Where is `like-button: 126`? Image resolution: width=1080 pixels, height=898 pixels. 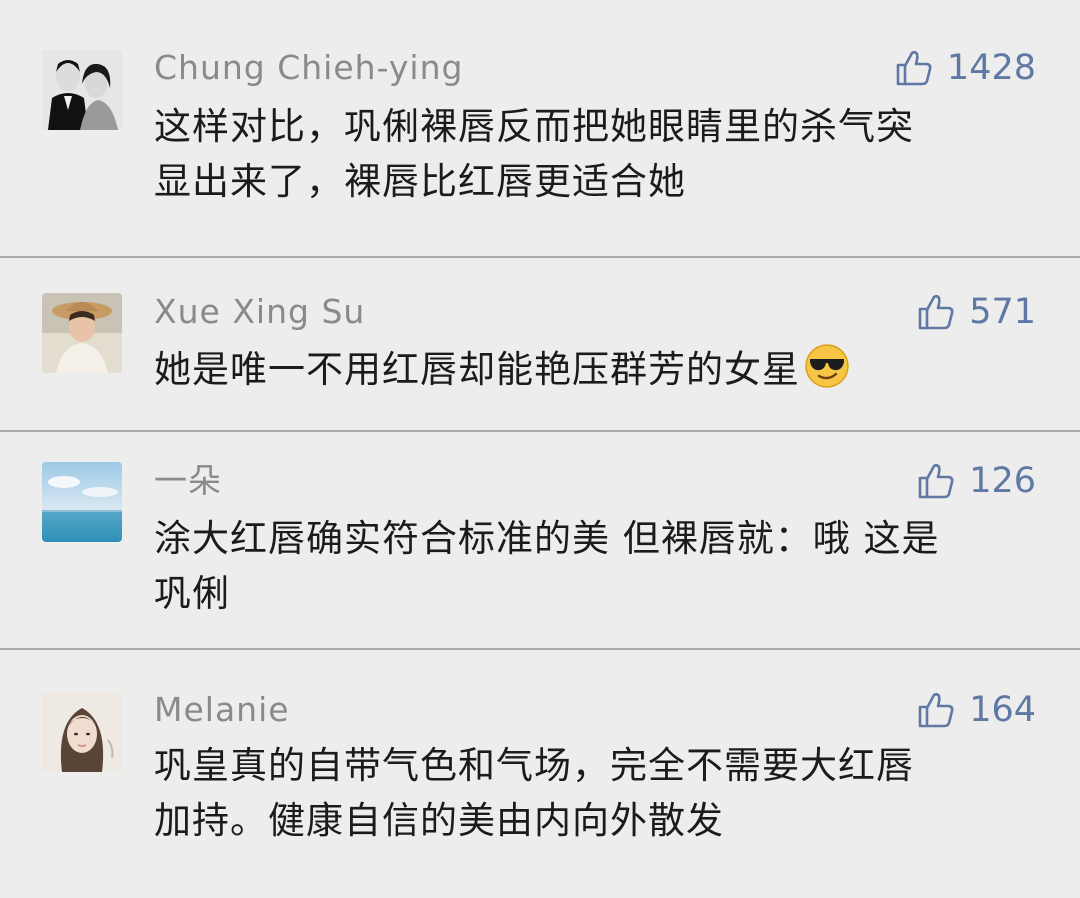
like-button: 126 is located at coordinates (976, 481).